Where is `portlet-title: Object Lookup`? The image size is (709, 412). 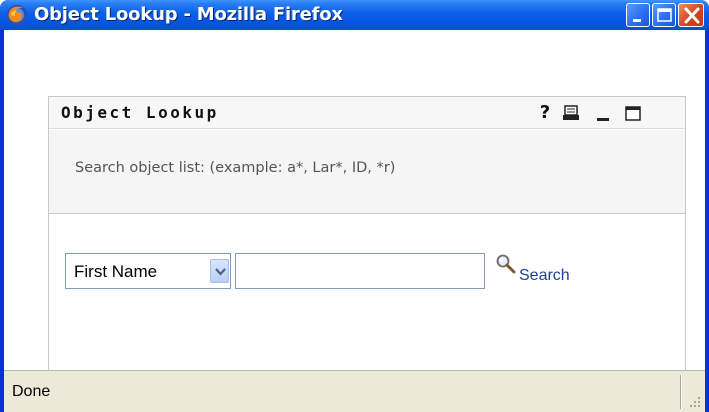 portlet-title: Object Lookup is located at coordinates (140, 112).